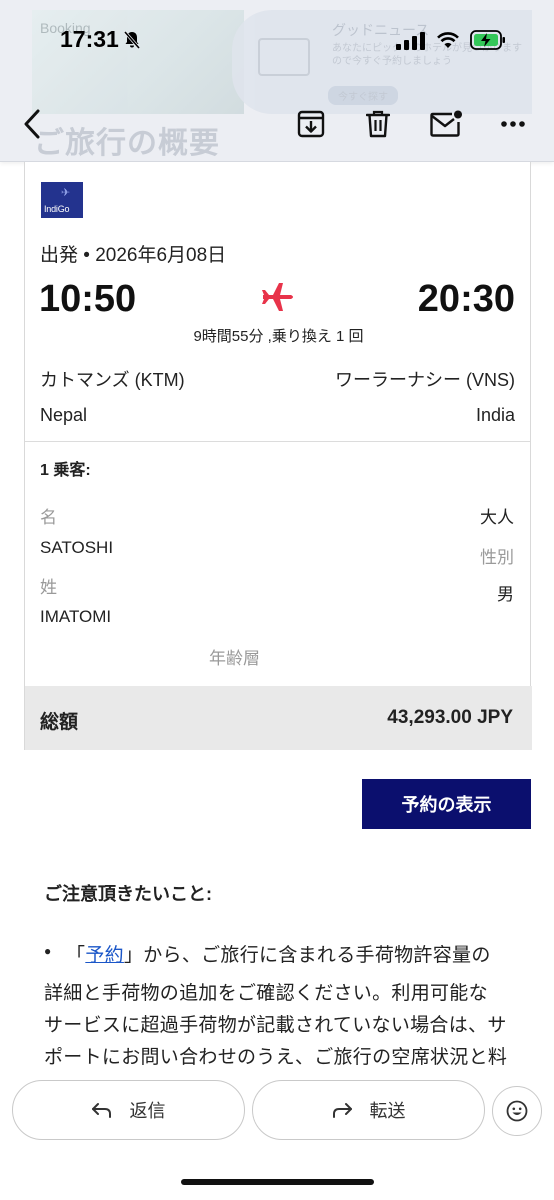 This screenshot has height=1200, width=554. I want to click on bed-icon, so click(284, 57).